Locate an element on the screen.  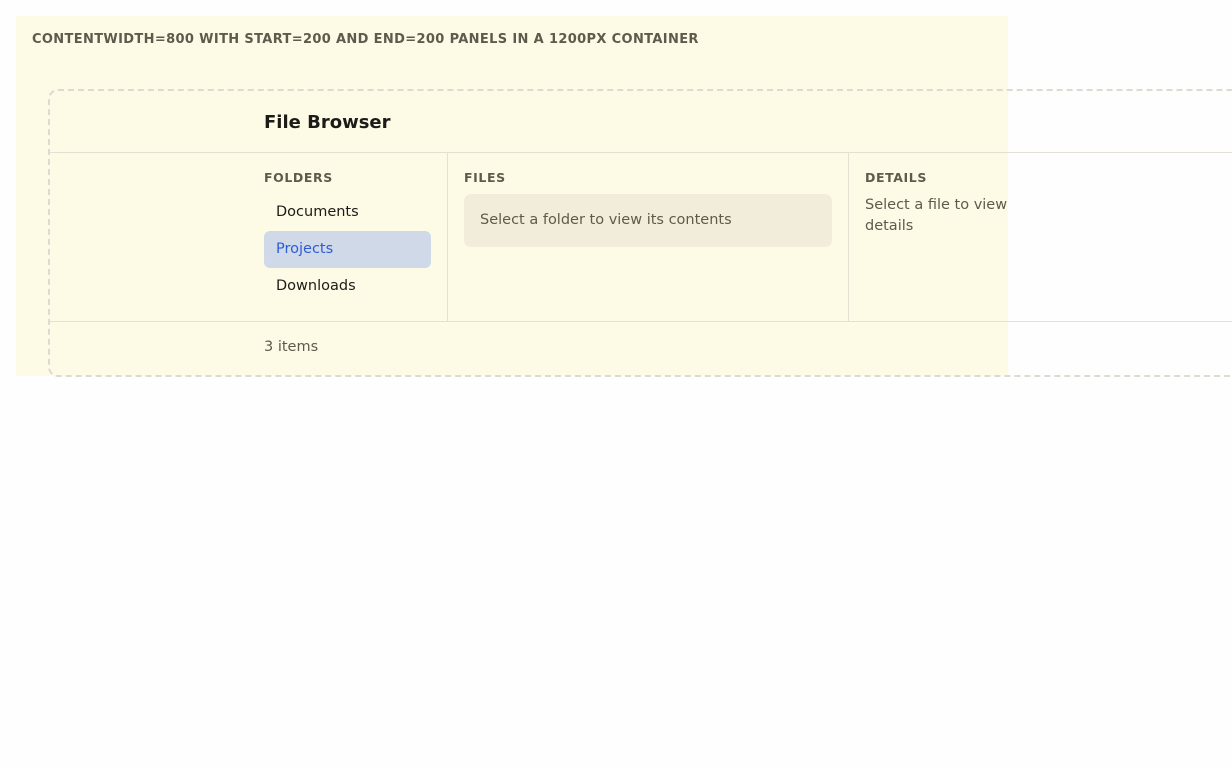
folder-item-documents: Documents is located at coordinates (347, 212).